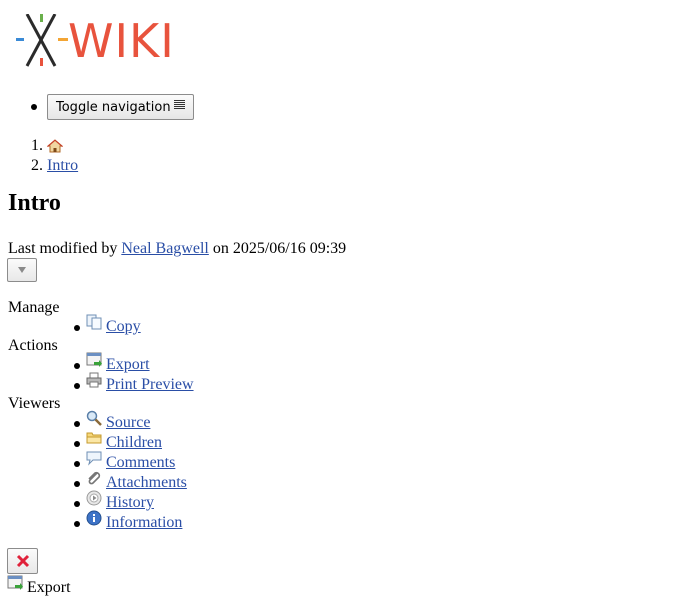  Describe the element at coordinates (118, 363) in the screenshot. I see `export-link: Export` at that location.